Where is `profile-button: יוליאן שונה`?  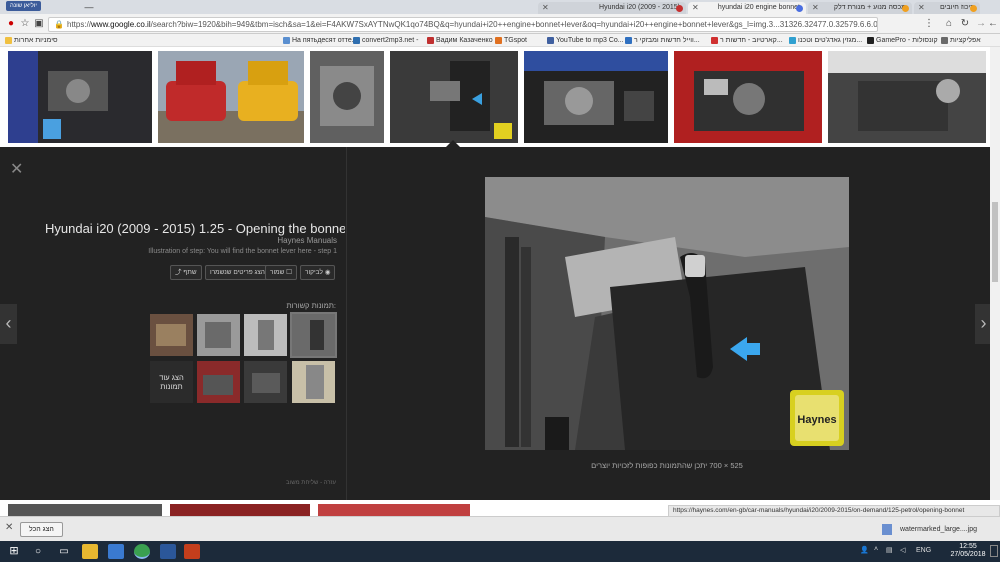
profile-button: יוליאן שונה is located at coordinates (23, 6).